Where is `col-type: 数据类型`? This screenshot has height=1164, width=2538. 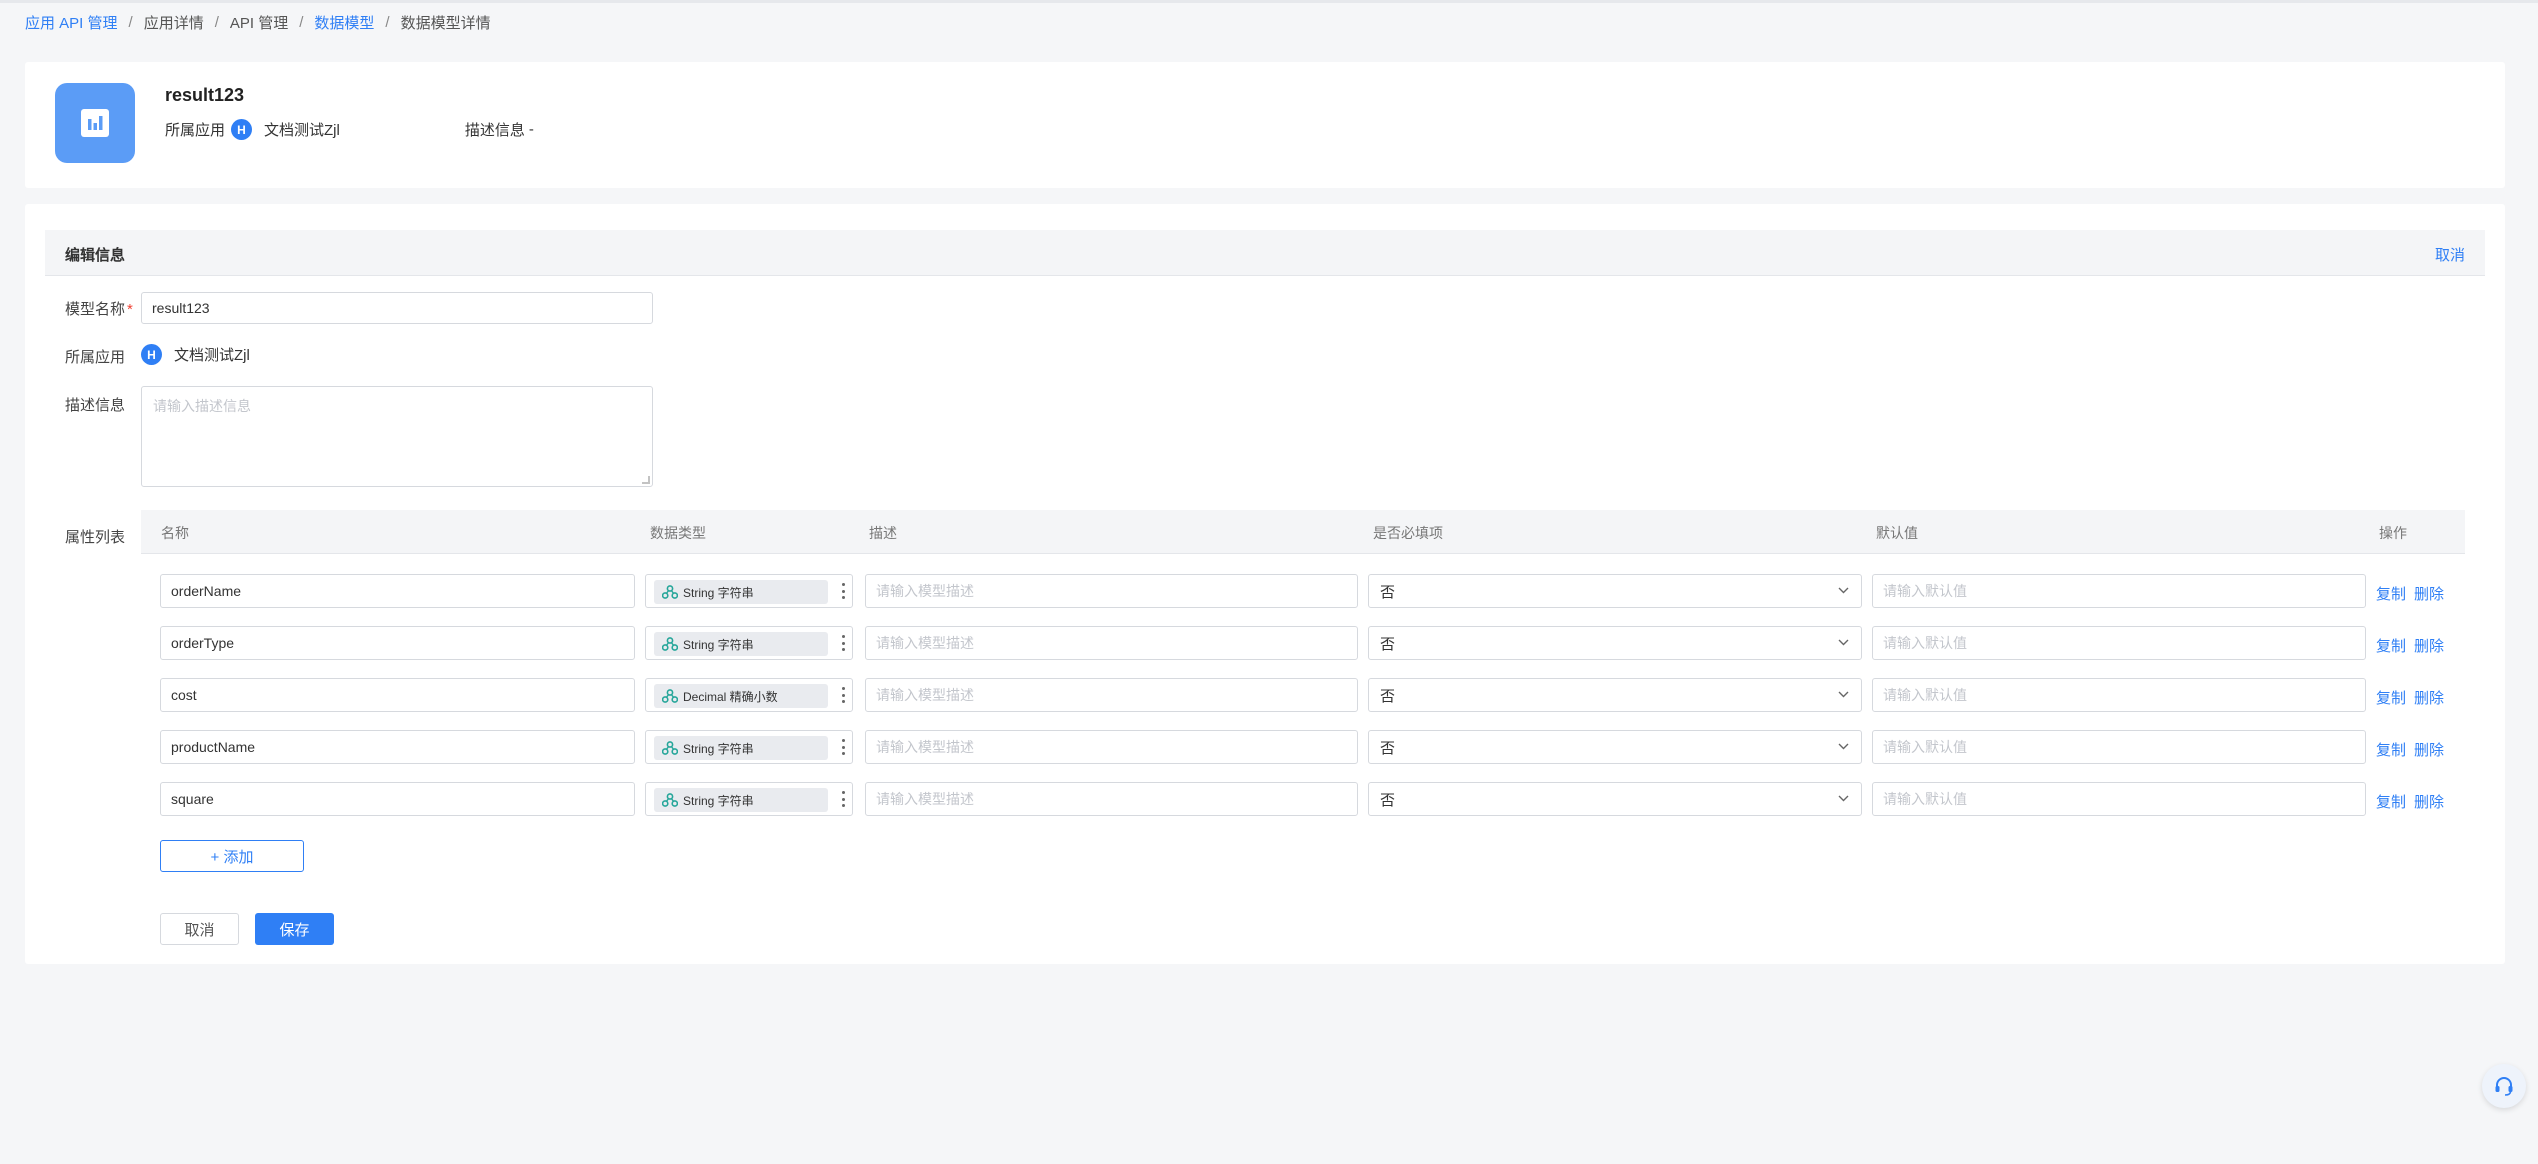
col-type: 数据类型 is located at coordinates (678, 533).